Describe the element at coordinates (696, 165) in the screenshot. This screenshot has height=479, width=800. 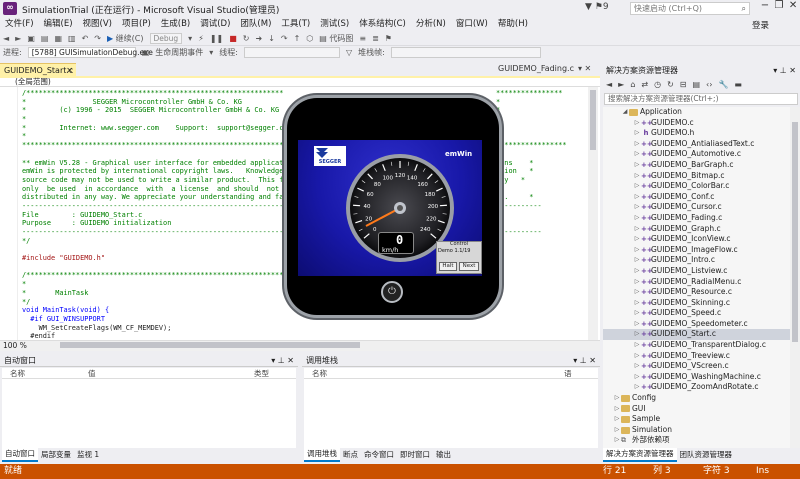
I see `tree-item: ▷ ++ GUIDEMO_BarGraph.c` at that location.